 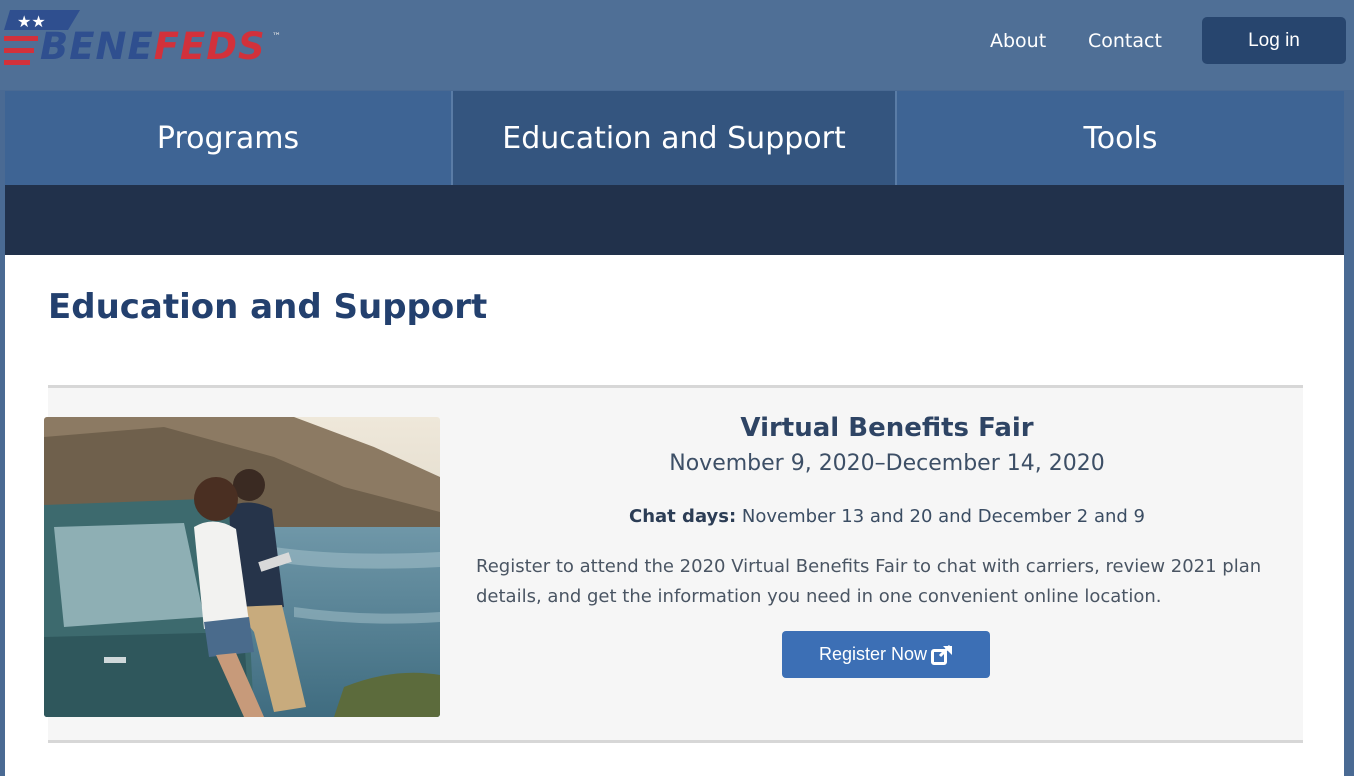 What do you see at coordinates (1125, 41) in the screenshot?
I see `contact-link: Contact` at bounding box center [1125, 41].